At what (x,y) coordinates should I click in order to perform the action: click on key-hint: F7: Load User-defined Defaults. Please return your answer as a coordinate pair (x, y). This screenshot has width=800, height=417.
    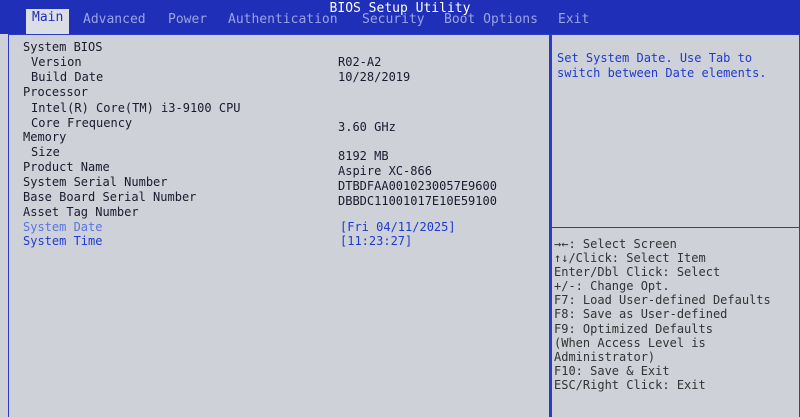
    Looking at the image, I should click on (662, 300).